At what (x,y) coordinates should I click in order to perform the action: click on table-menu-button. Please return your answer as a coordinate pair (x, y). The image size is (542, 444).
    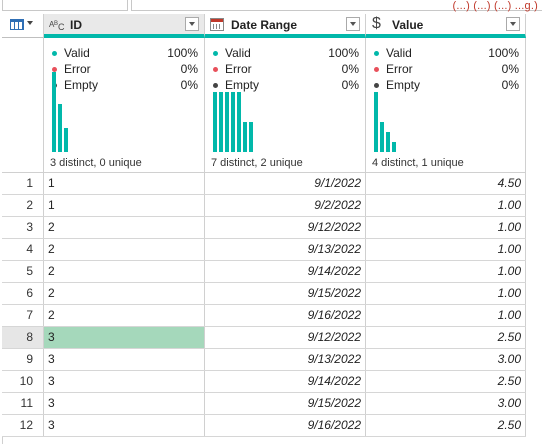
    Looking at the image, I should click on (23, 26).